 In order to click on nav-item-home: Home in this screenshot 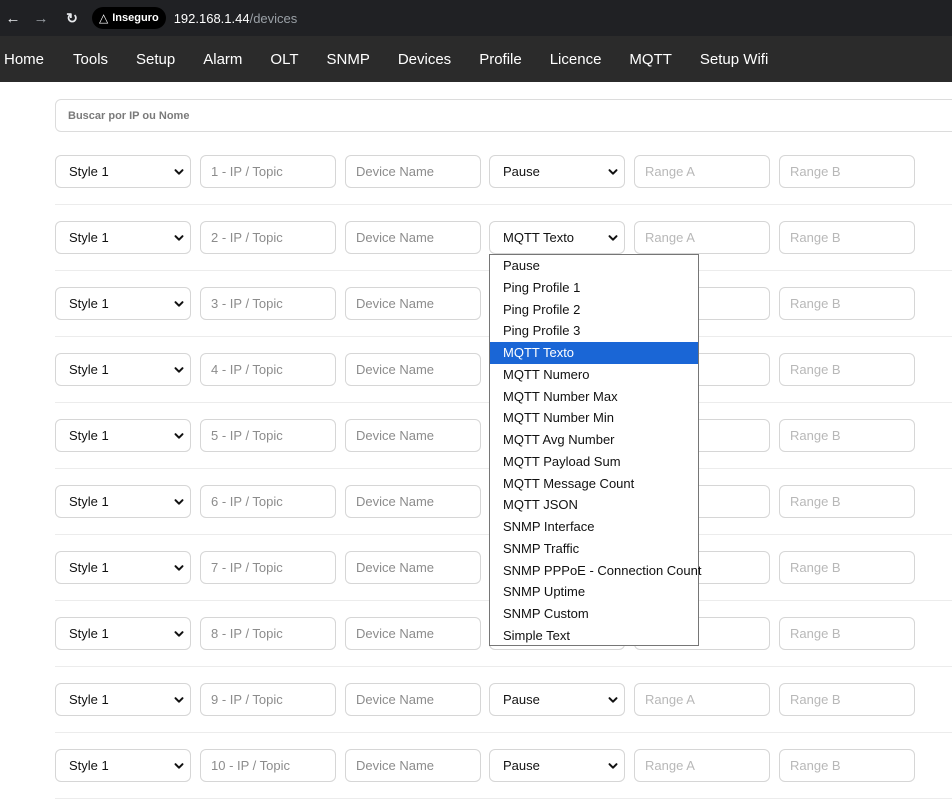, I will do `click(29, 59)`.